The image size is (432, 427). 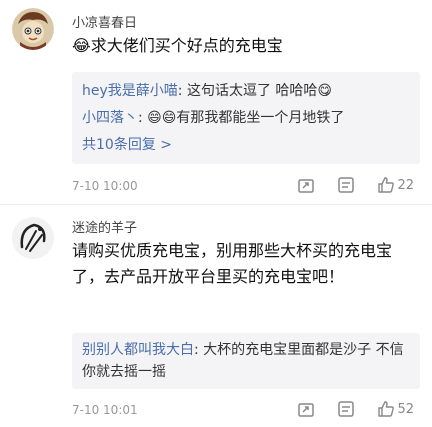 What do you see at coordinates (138, 350) in the screenshot?
I see `reply-username: 别别人都叫我大白` at bounding box center [138, 350].